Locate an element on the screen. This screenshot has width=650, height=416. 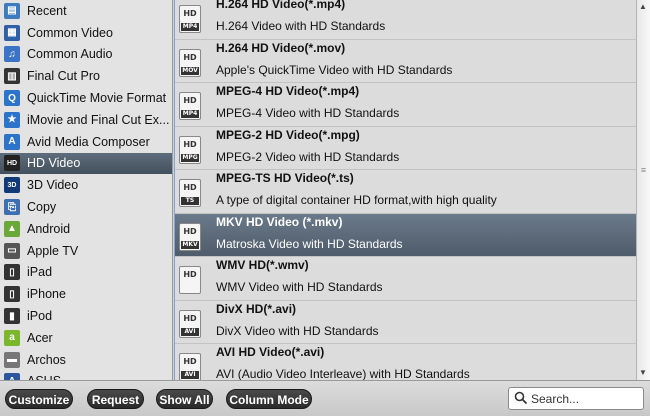
request-button: Request is located at coordinates (115, 399).